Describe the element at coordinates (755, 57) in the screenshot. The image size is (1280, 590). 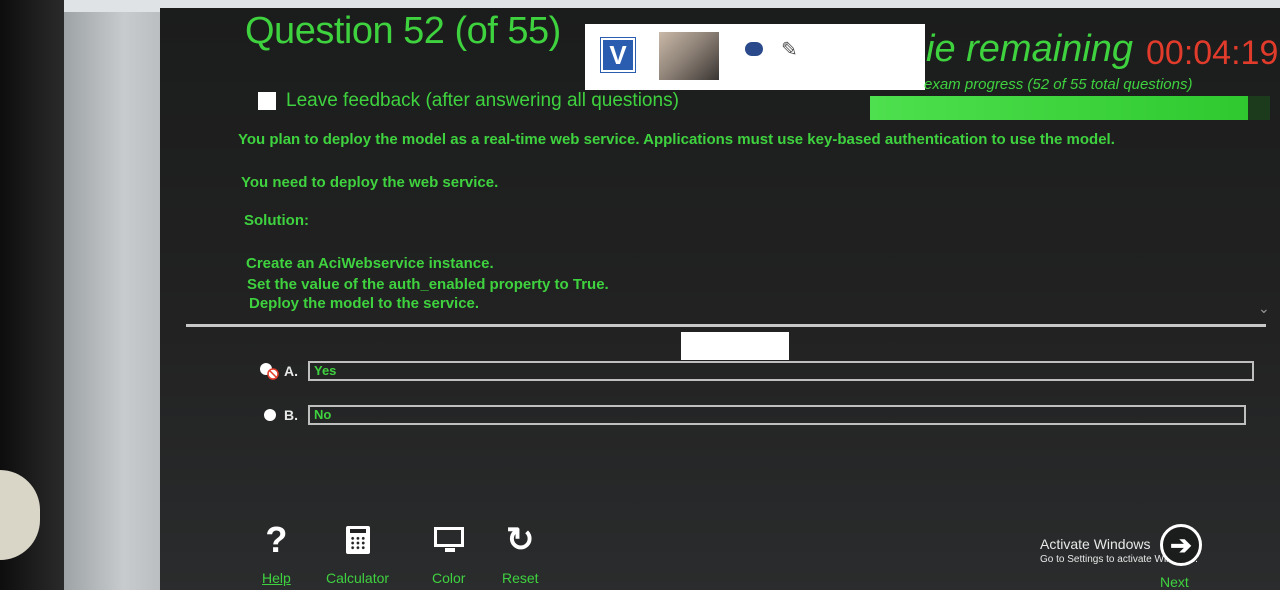
I see `proctor-overlay: V ✎` at that location.